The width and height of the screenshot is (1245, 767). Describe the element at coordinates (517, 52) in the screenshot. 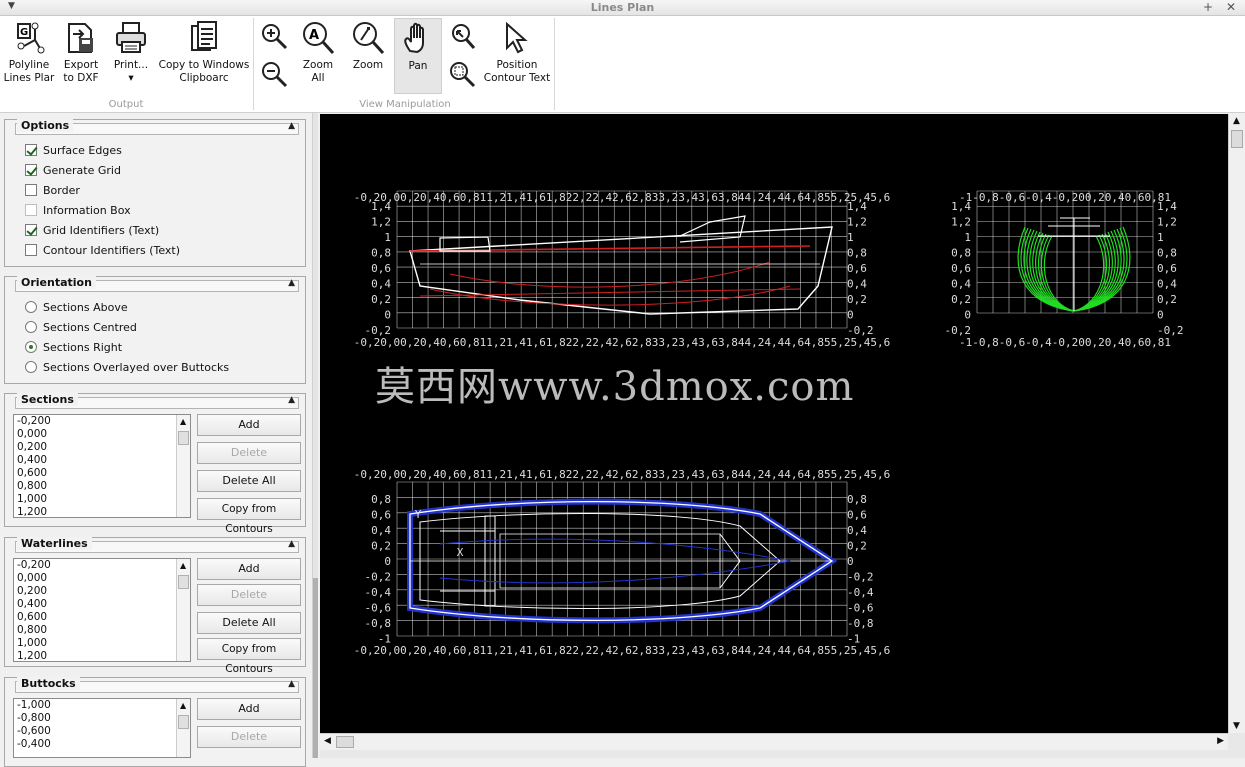

I see `position-contour-text-button: Position Contour Text` at that location.